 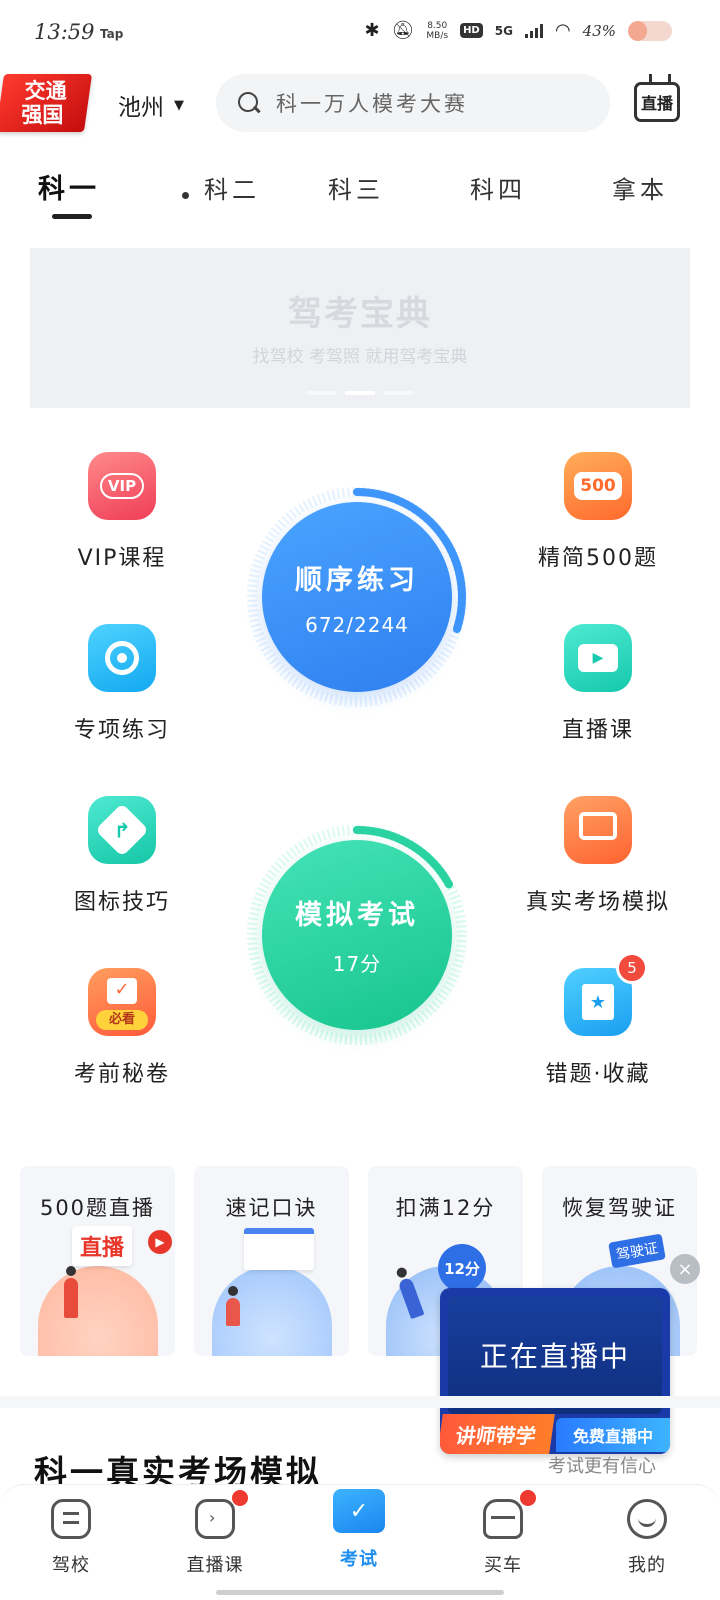 I want to click on wrong-count-badge: 5, so click(x=632, y=968).